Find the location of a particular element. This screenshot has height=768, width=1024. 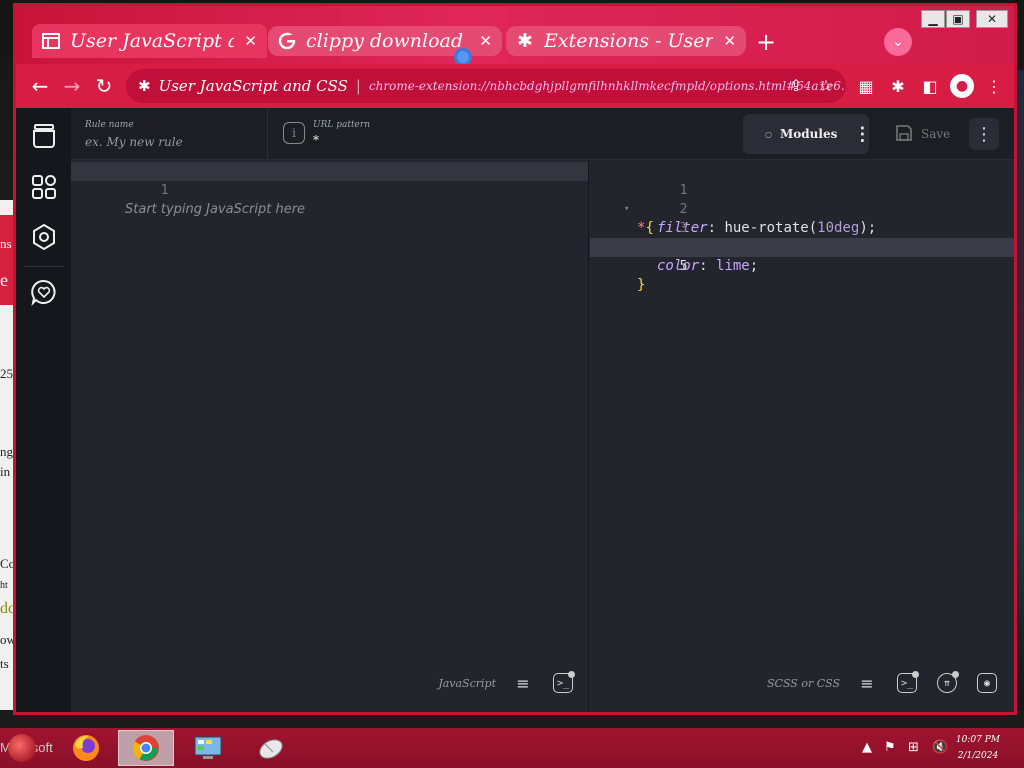

clock-time: 10:07 PM is located at coordinates (977, 740).